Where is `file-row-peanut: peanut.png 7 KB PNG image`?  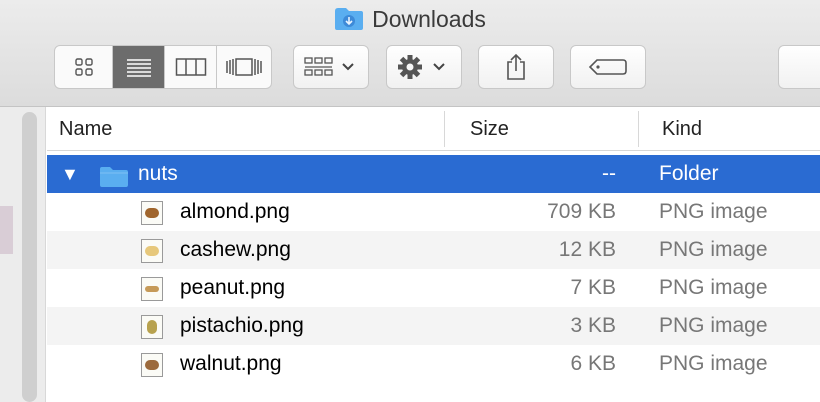
file-row-peanut: peanut.png 7 KB PNG image is located at coordinates (433, 288).